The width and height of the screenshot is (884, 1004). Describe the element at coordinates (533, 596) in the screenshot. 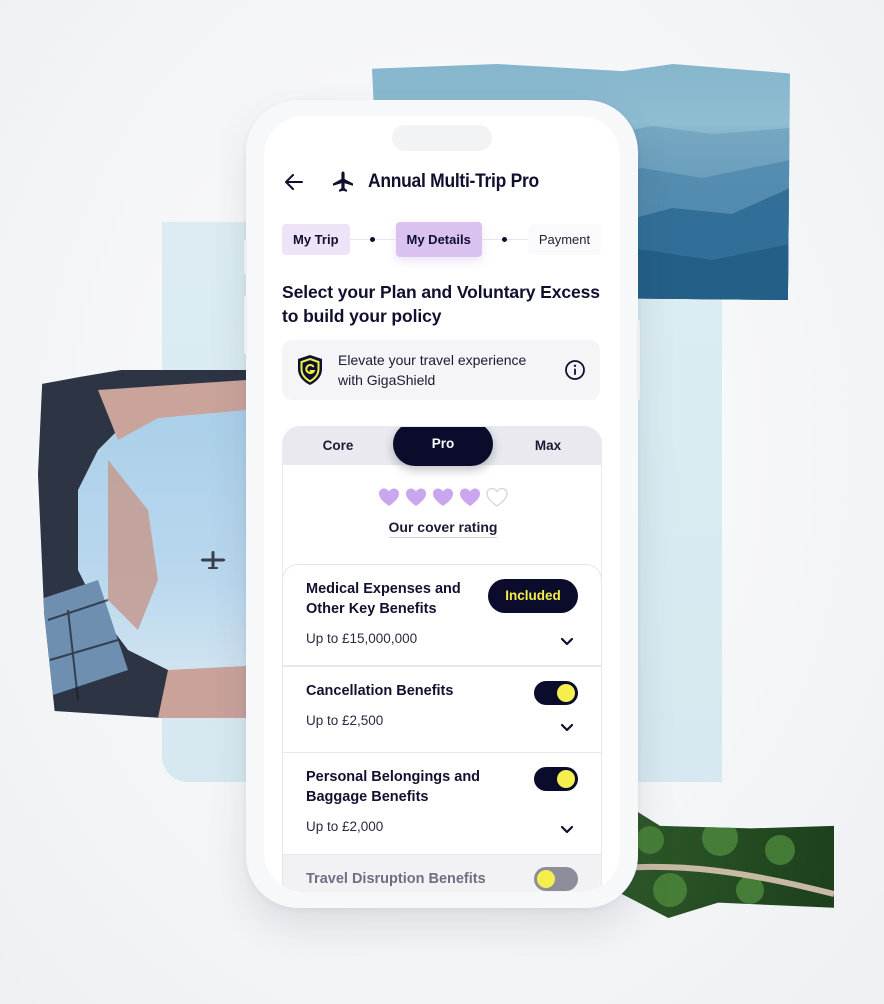

I see `included-badge: Included` at that location.